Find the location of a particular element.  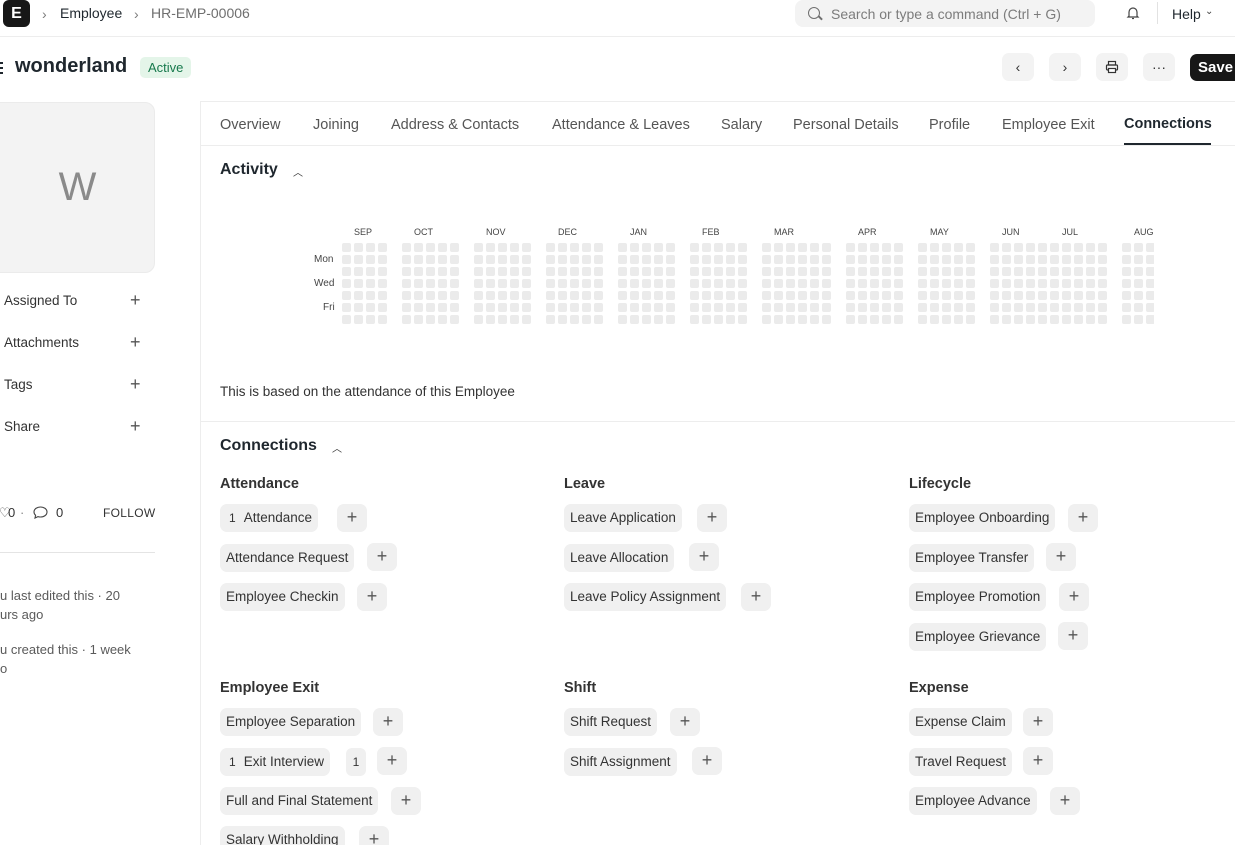

link-full-and-final-statement: Full and Final Statement is located at coordinates (299, 801).